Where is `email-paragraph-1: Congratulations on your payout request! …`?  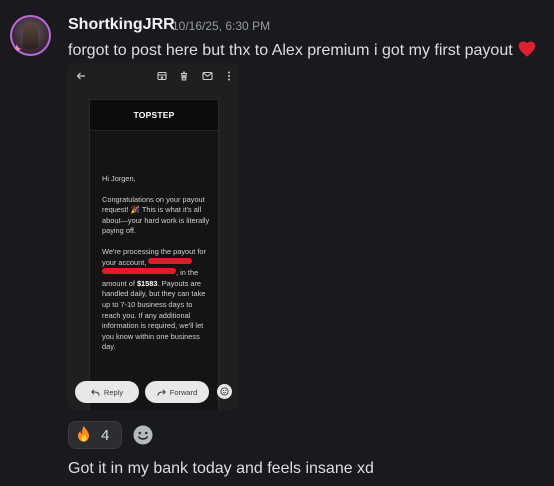
email-paragraph-1: Congratulations on your payout request! … is located at coordinates (156, 215).